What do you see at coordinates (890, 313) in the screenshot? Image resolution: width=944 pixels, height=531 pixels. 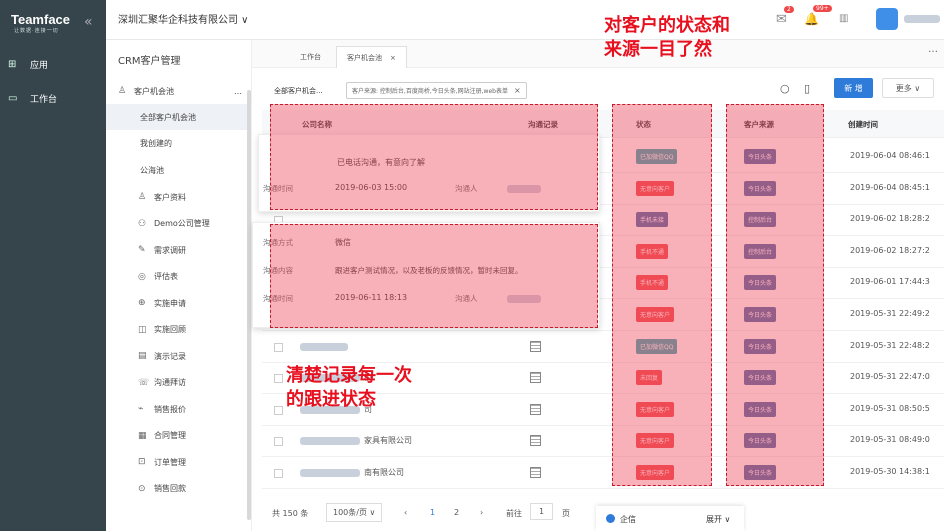 I see `created-time: 2019-05-31 22:49:2` at bounding box center [890, 313].